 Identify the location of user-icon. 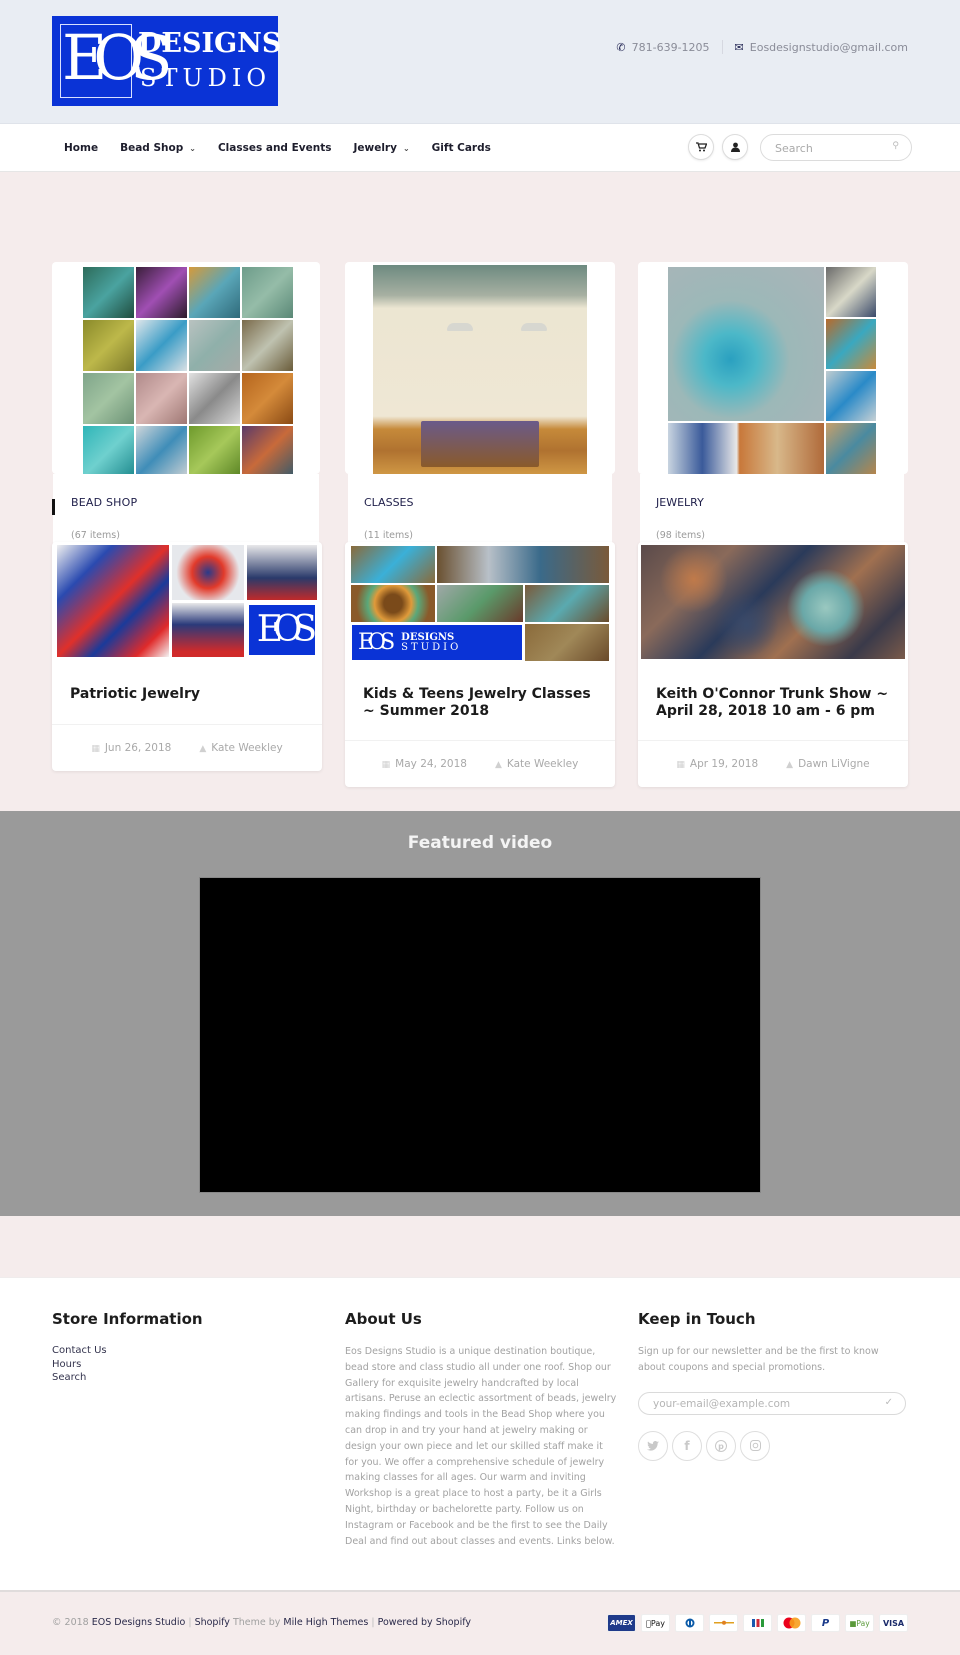
(735, 147).